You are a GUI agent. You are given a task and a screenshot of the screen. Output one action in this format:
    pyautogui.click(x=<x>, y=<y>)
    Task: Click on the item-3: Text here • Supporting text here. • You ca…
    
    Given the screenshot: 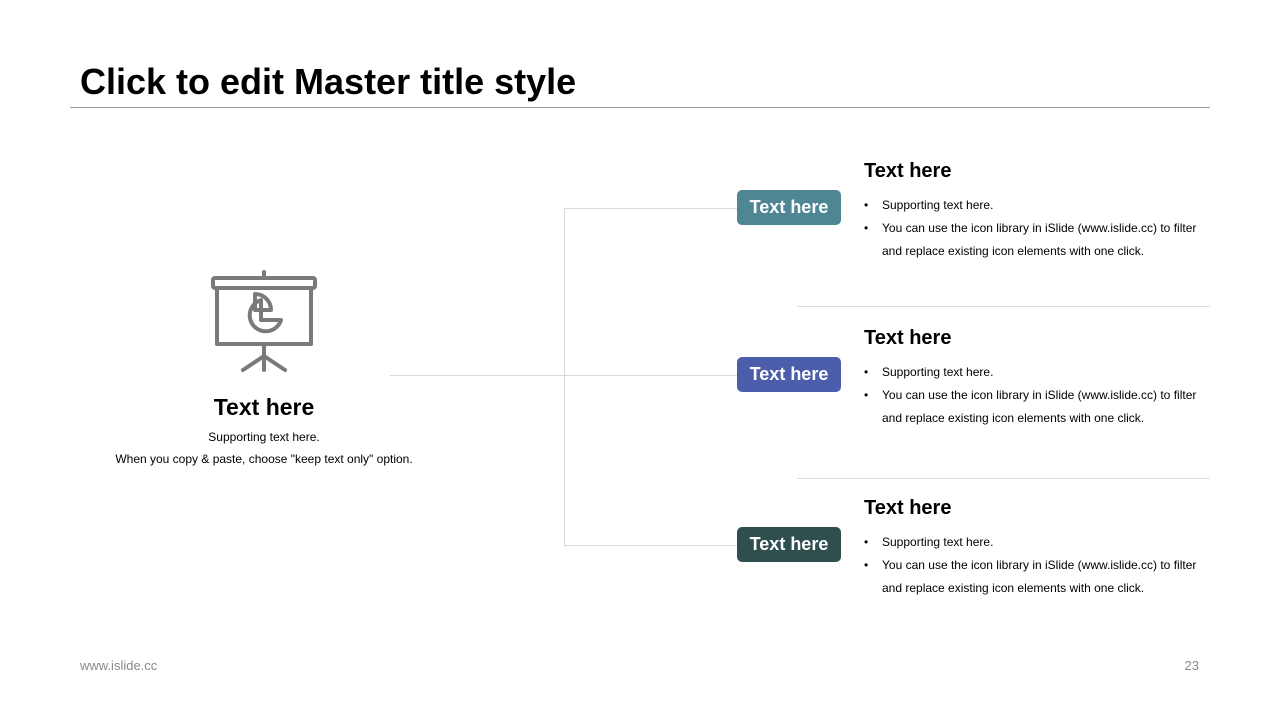 What is the action you would take?
    pyautogui.click(x=1037, y=547)
    